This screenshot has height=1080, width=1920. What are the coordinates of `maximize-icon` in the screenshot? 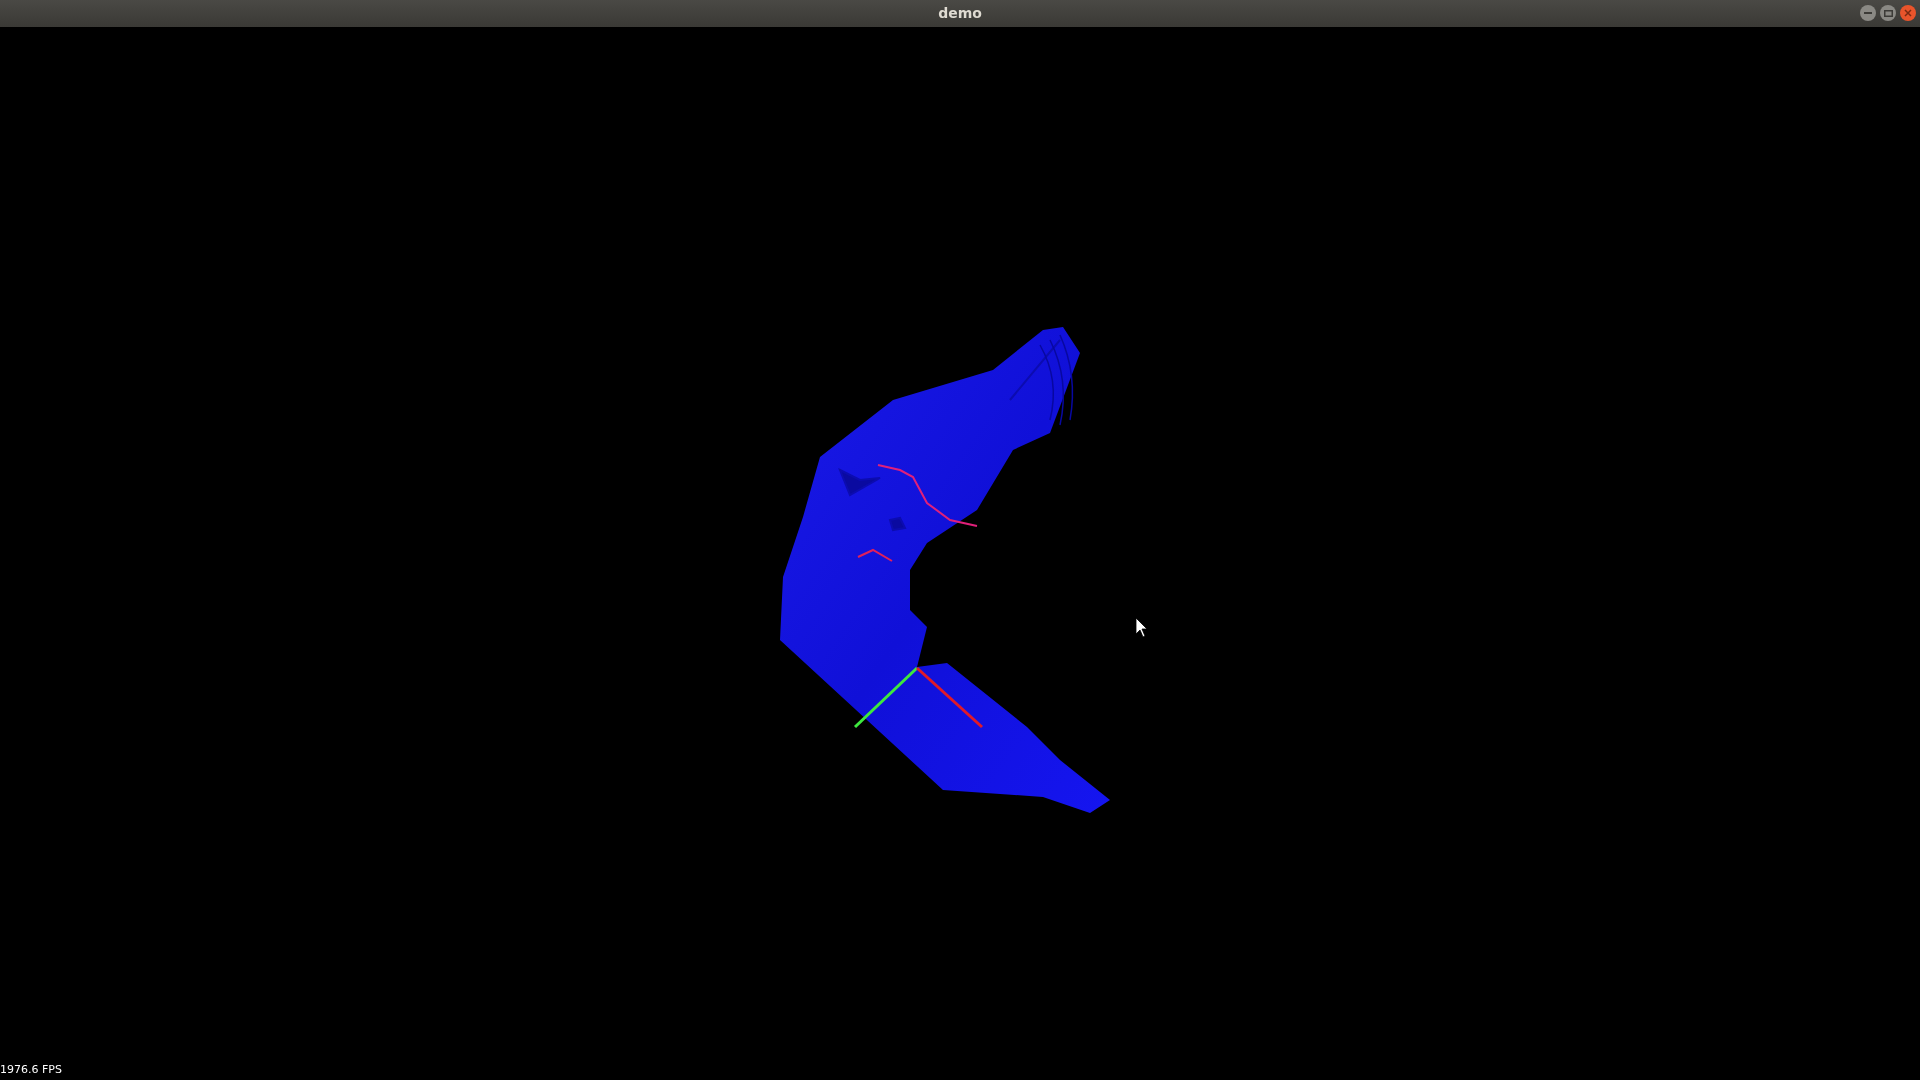 It's located at (1888, 13).